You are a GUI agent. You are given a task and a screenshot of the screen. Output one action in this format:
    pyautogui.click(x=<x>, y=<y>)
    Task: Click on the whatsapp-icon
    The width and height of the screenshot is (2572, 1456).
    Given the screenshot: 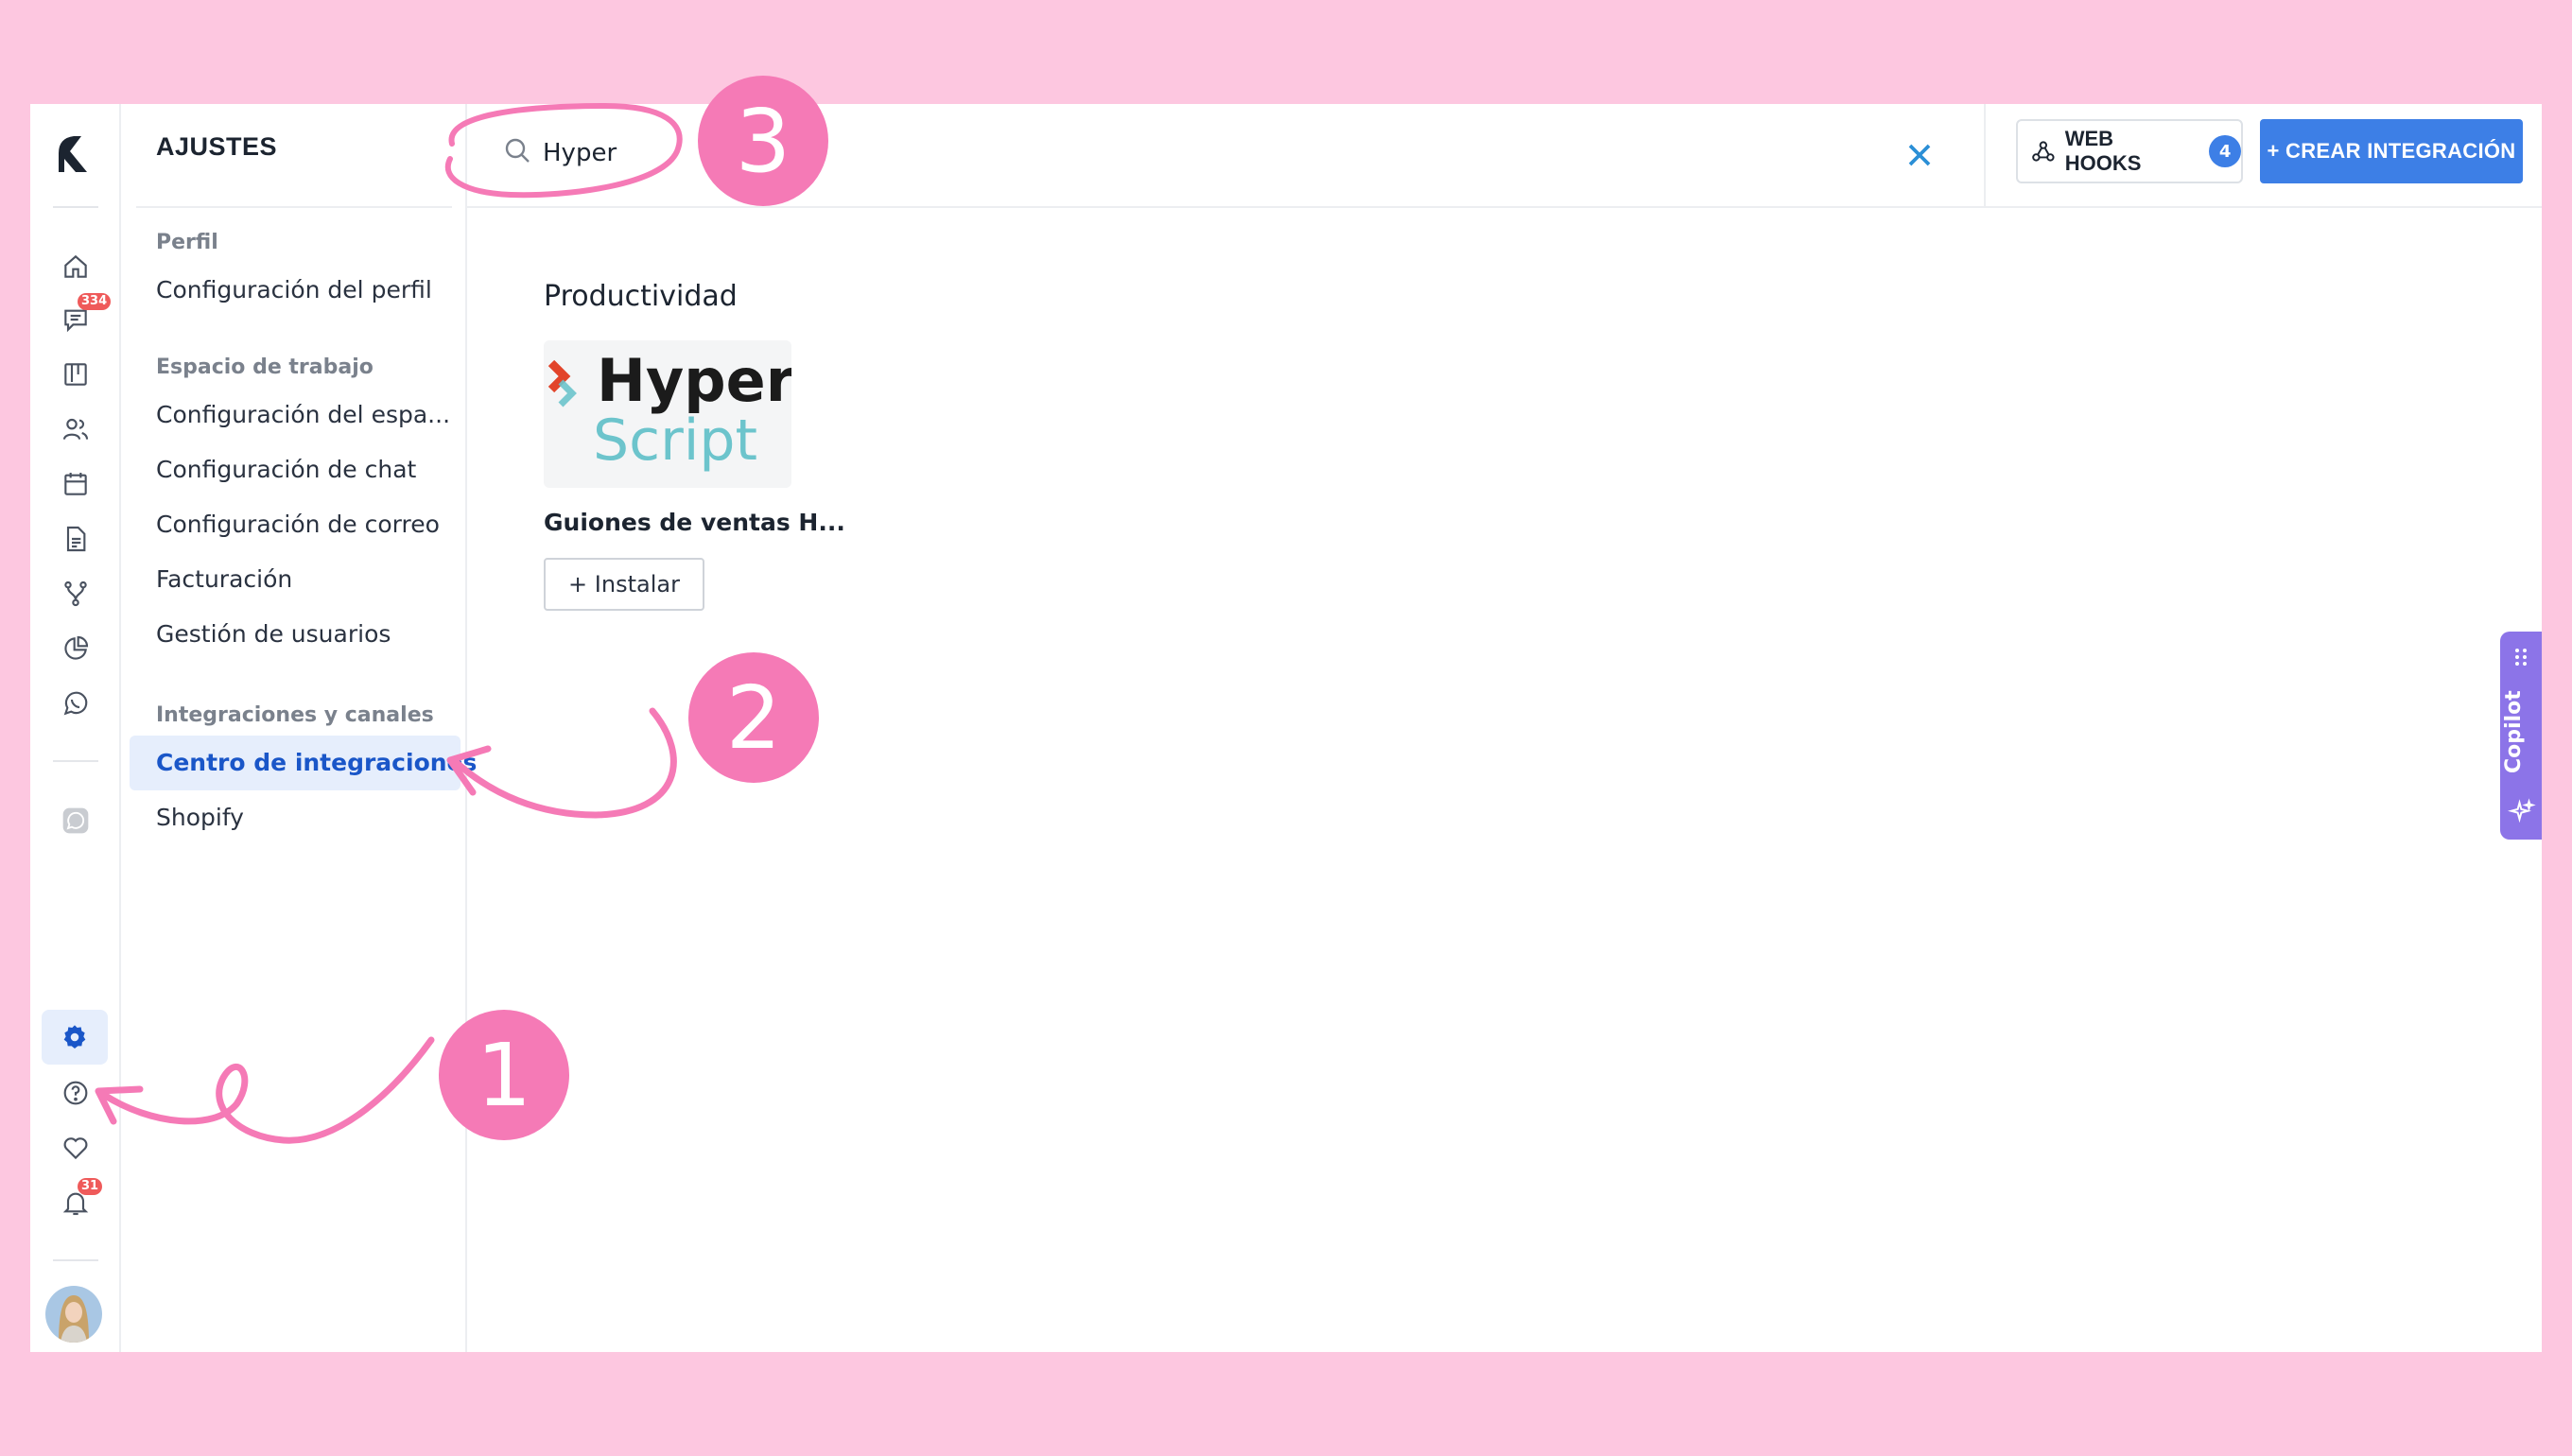 What is the action you would take?
    pyautogui.click(x=75, y=703)
    